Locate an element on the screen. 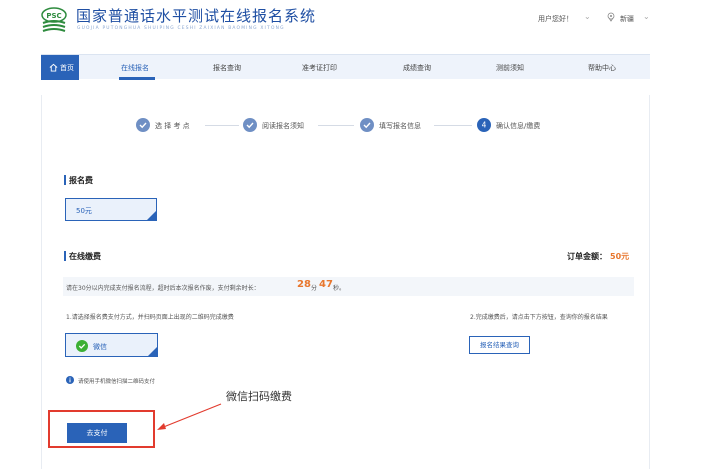  timer-minutes: 28 is located at coordinates (304, 284).